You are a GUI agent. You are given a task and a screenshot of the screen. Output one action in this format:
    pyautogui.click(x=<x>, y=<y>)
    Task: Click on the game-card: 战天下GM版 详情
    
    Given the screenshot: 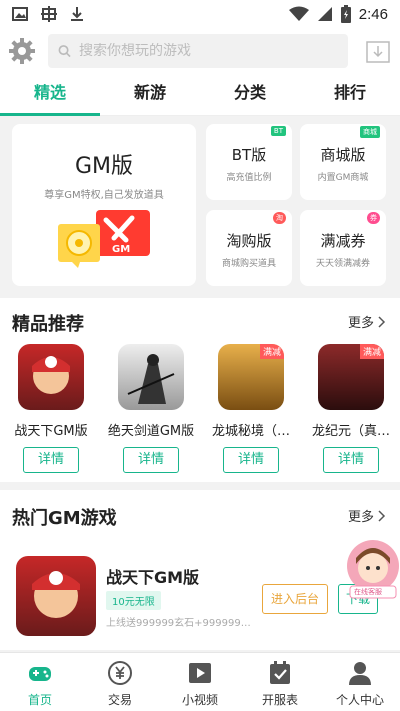 What is the action you would take?
    pyautogui.click(x=51, y=408)
    